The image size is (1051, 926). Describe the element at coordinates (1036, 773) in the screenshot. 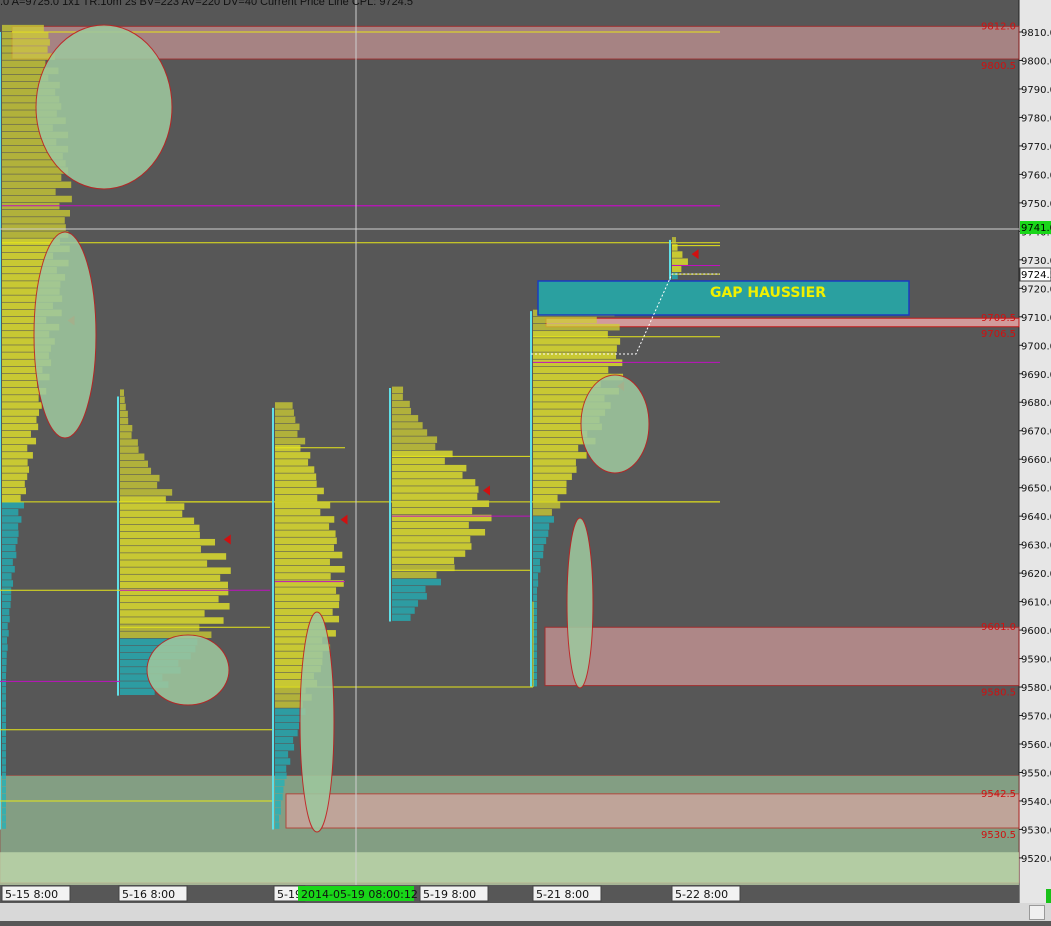

I see `price-tick-label: 9550.0` at that location.